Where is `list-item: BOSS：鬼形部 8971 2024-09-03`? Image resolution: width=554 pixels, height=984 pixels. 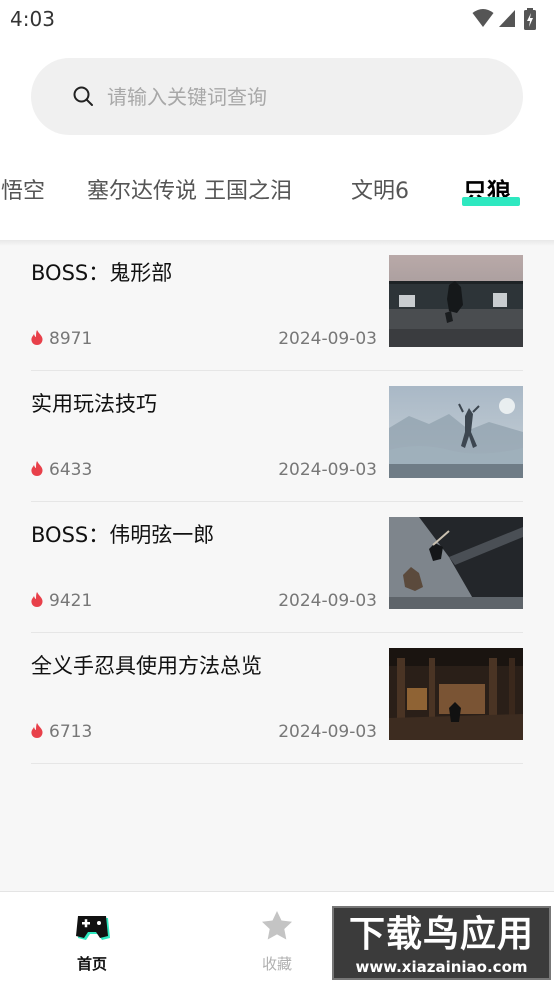 list-item: BOSS：鬼形部 8971 2024-09-03 is located at coordinates (277, 305).